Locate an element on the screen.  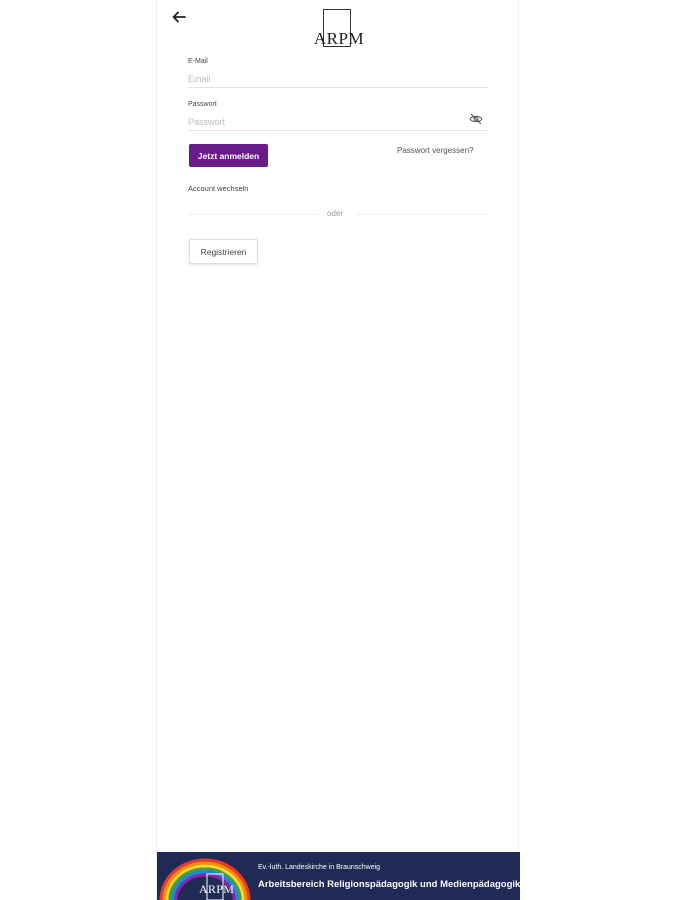
password-label: Passwort is located at coordinates (202, 104).